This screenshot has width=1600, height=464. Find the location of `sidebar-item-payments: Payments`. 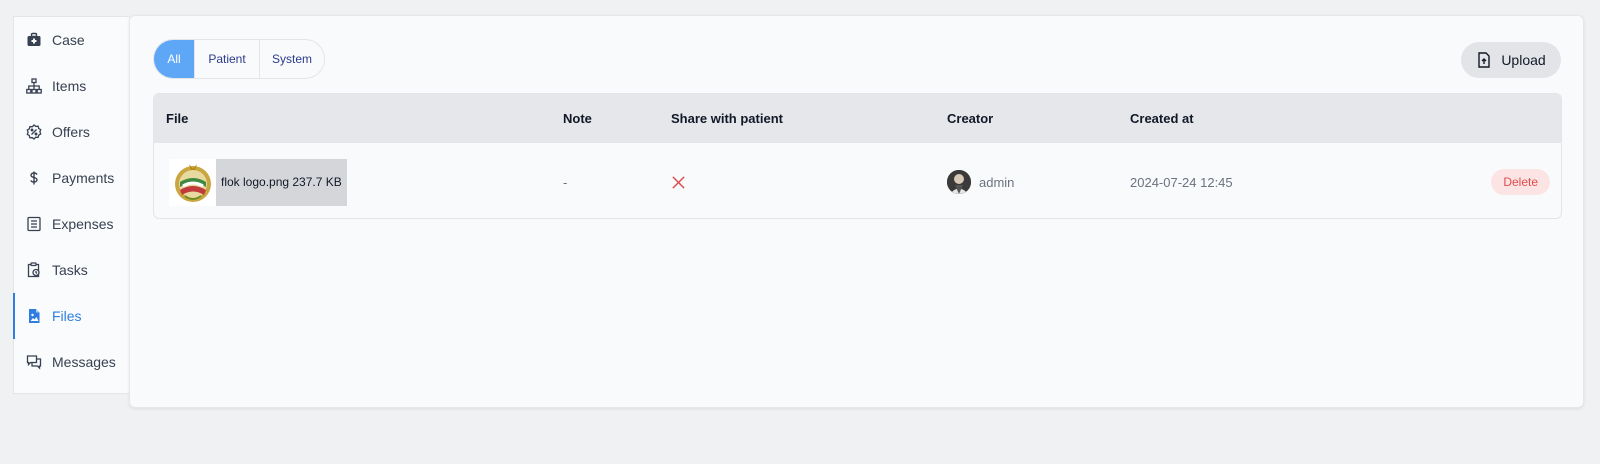

sidebar-item-payments: Payments is located at coordinates (72, 178).